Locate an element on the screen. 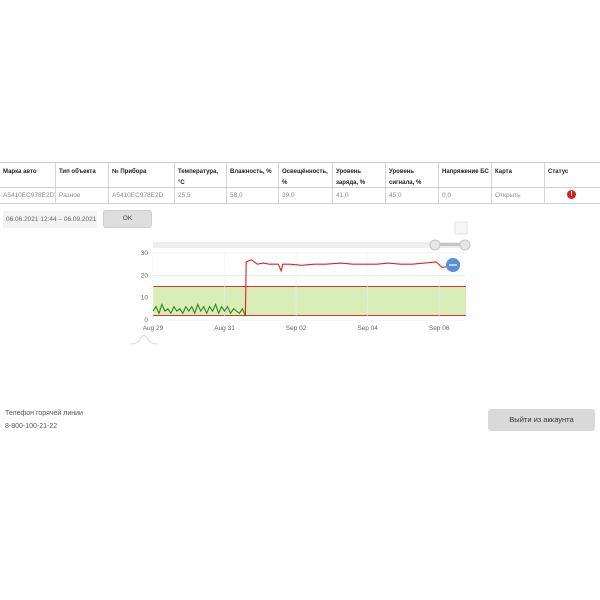 This screenshot has width=600, height=600. cell-object-type: Разное is located at coordinates (81, 195).